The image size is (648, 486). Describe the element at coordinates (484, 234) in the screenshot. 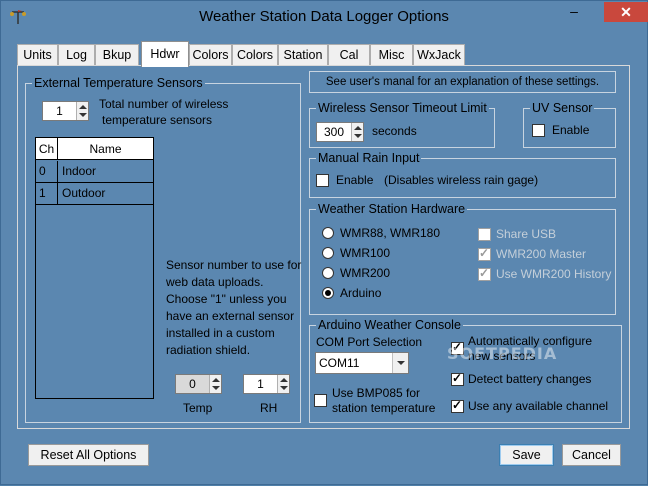

I see `share-usb-checkbox` at that location.